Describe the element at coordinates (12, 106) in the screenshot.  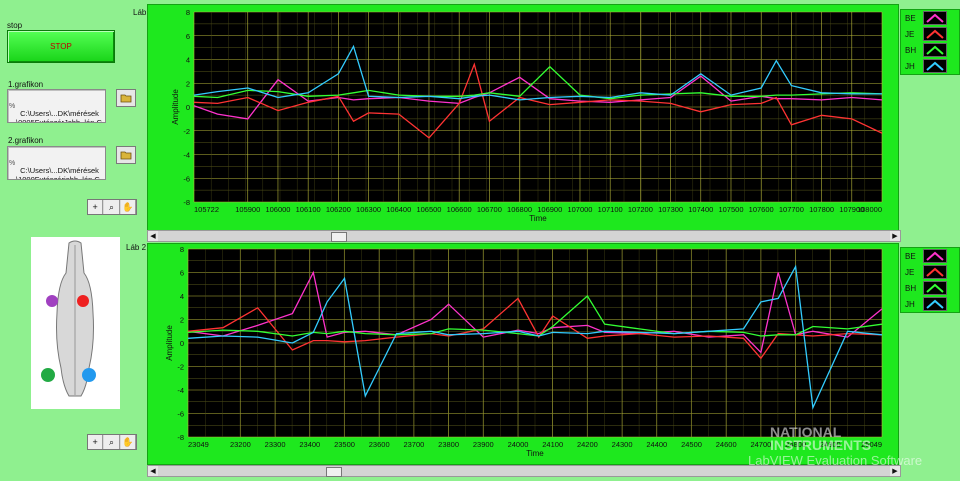
I see `path-mark-icon: %` at that location.